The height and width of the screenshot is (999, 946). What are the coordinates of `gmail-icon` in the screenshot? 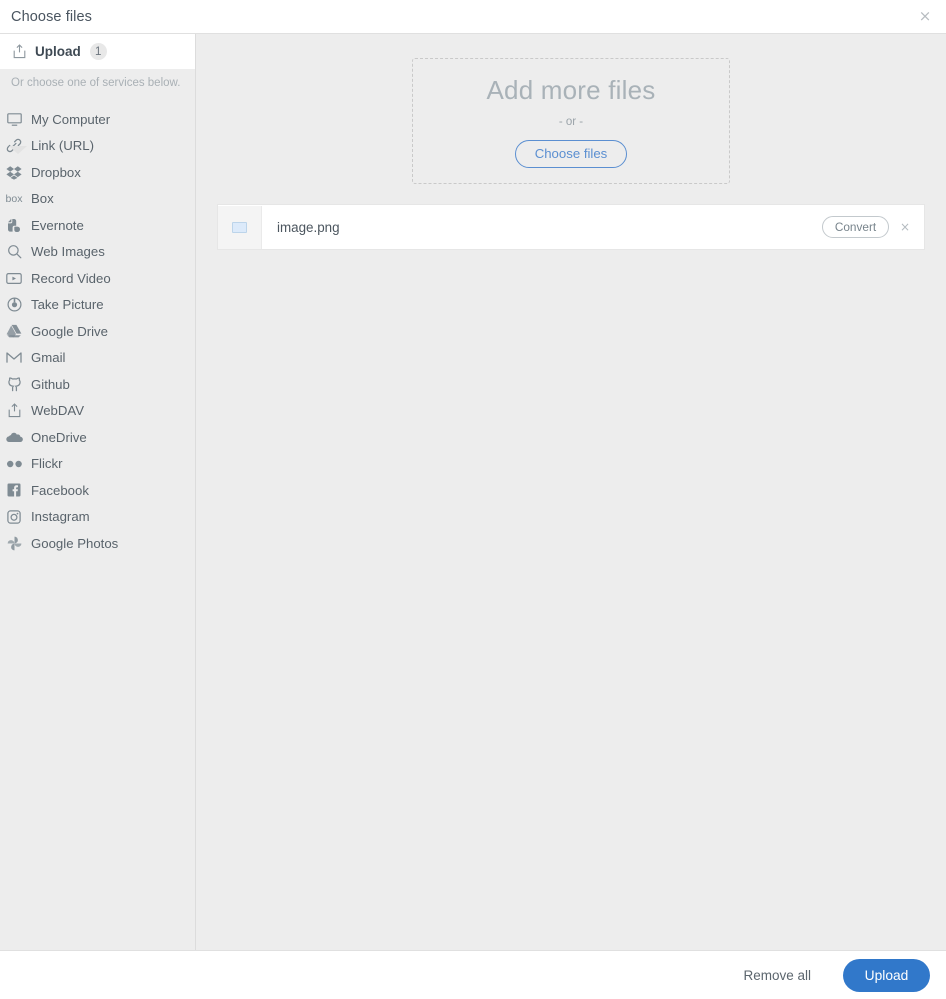 It's located at (14, 357).